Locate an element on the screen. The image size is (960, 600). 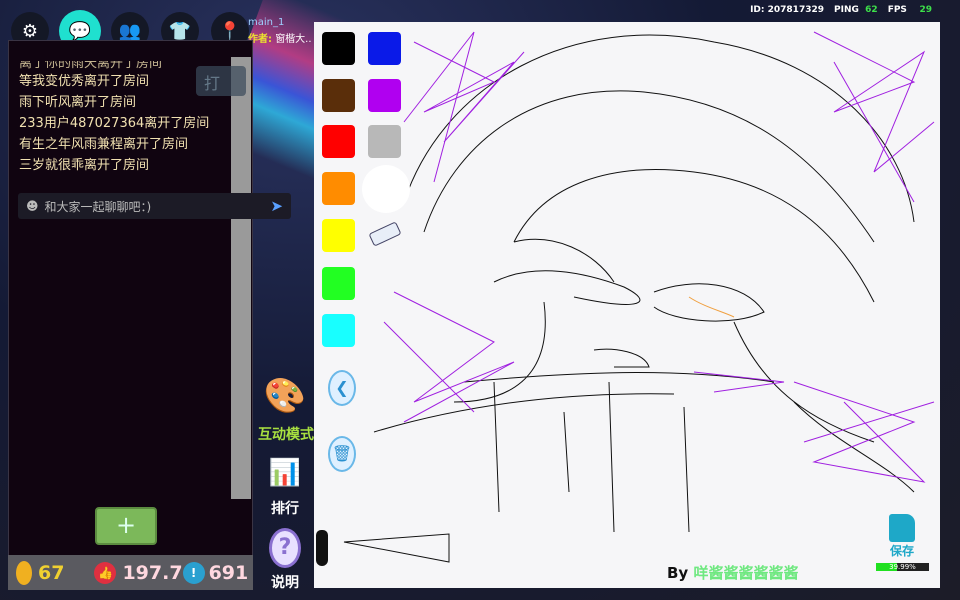
help-label: 说明 is located at coordinates (285, 582).